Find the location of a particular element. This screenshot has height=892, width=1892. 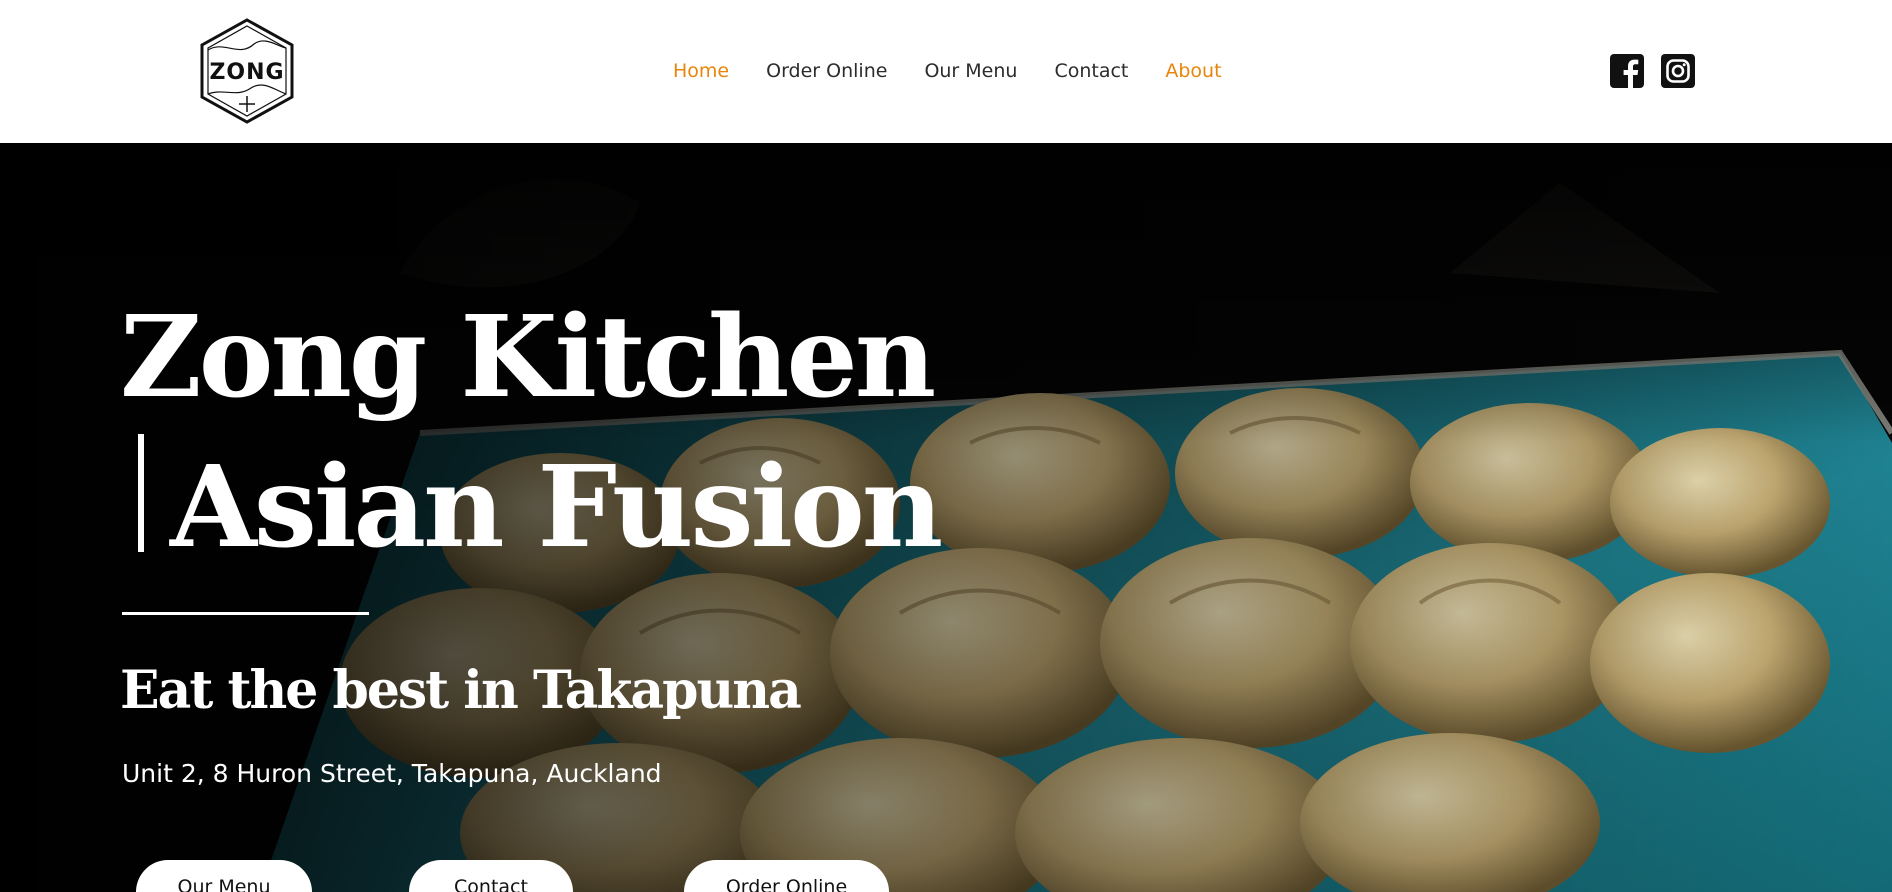

logo-text: ZONG is located at coordinates (246, 72).